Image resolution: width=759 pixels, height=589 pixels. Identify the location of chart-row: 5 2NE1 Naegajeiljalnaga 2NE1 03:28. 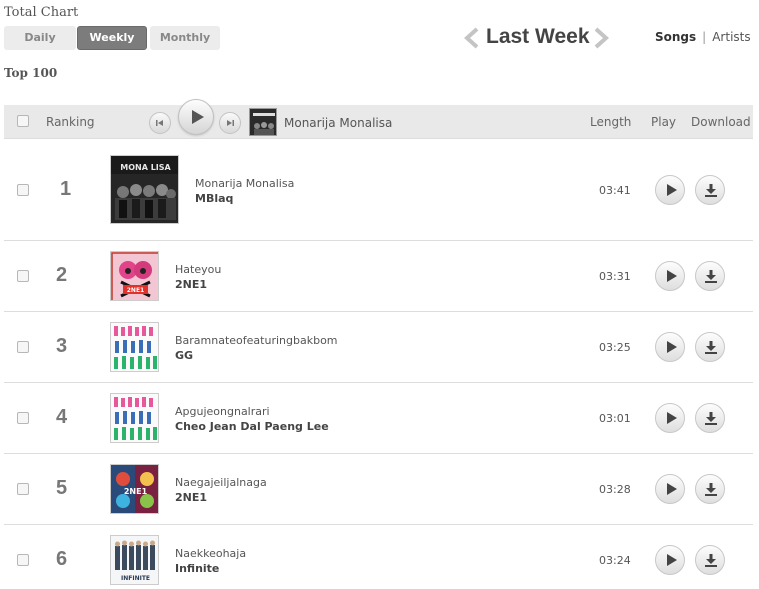
(378, 489).